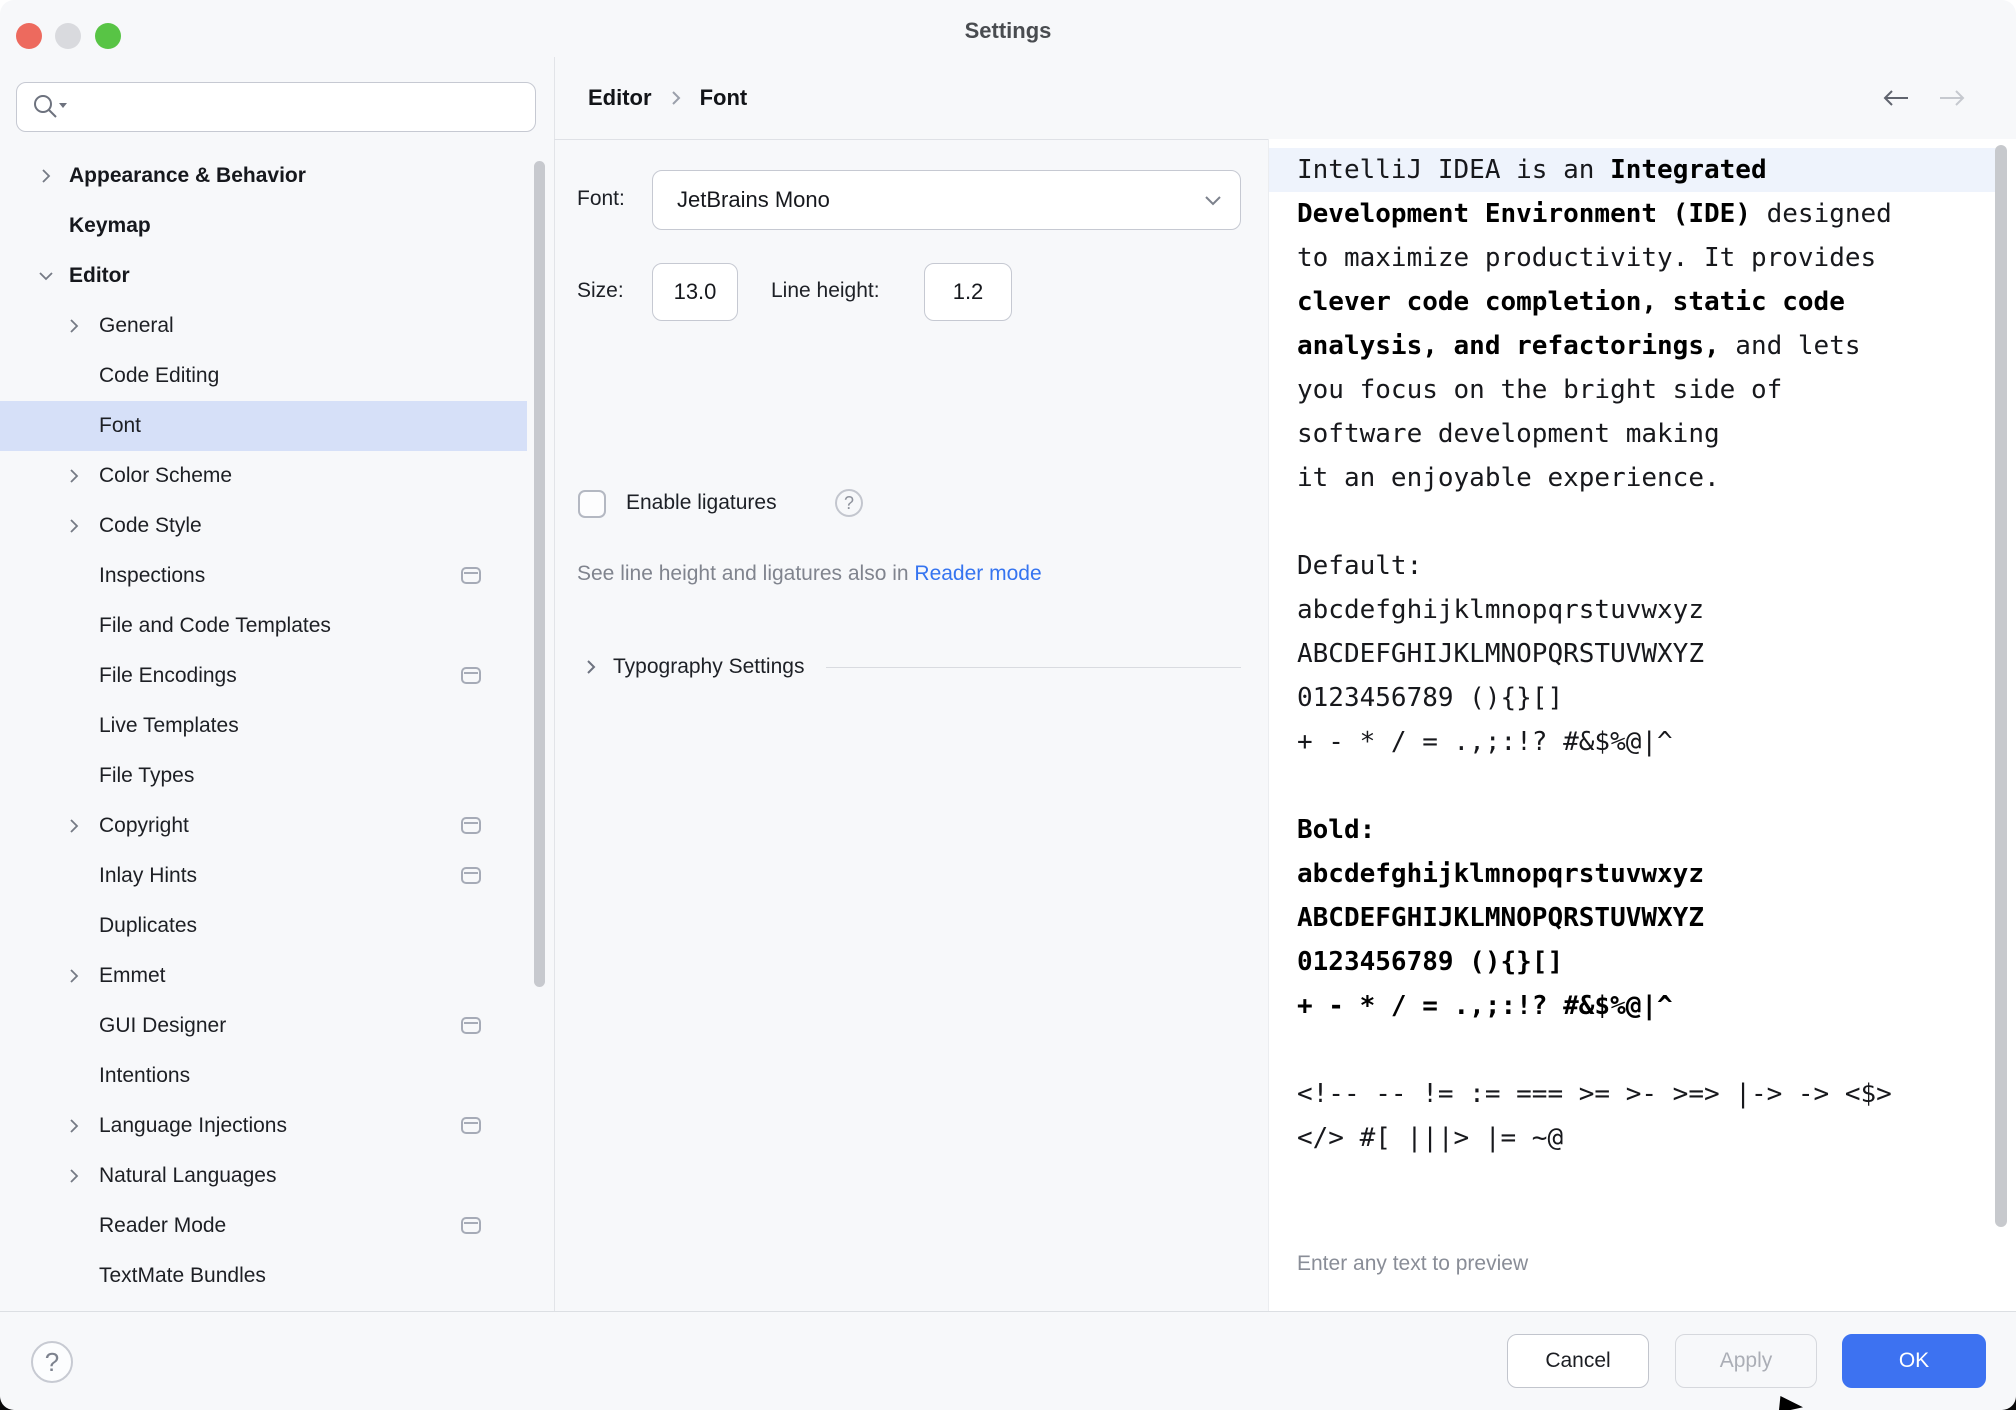 The image size is (2016, 1410). Describe the element at coordinates (667, 98) in the screenshot. I see `breadcrumb: Editor Font` at that location.